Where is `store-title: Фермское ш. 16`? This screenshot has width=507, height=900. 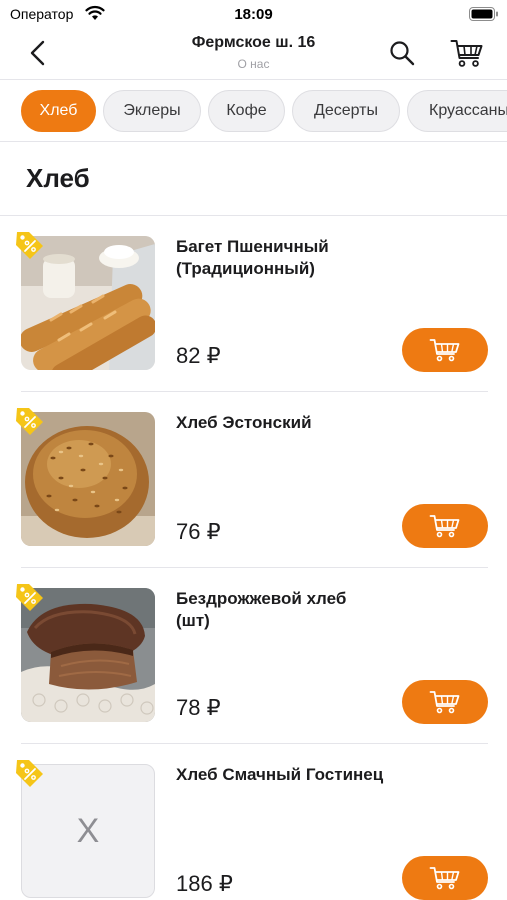 store-title: Фермское ш. 16 is located at coordinates (253, 43).